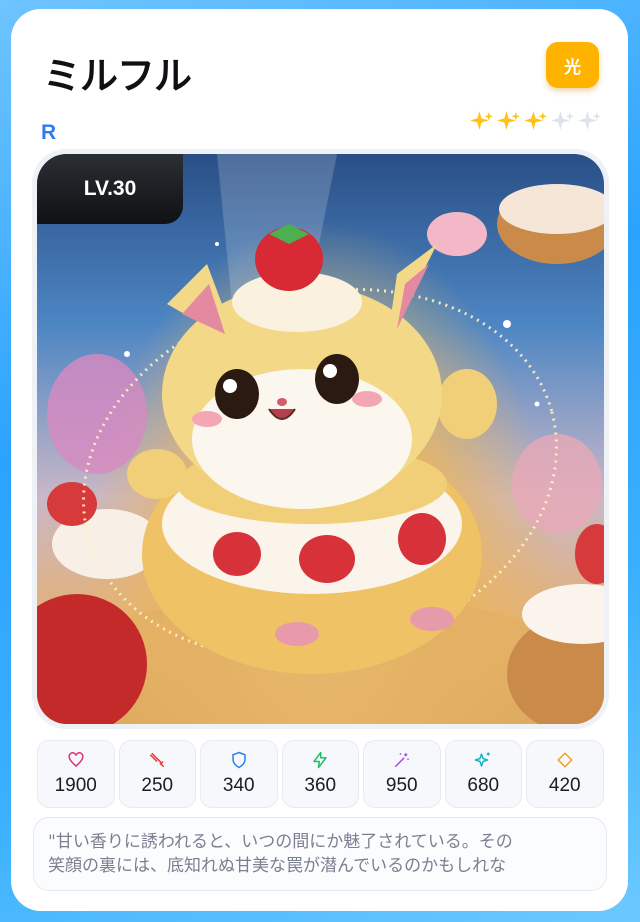 This screenshot has height=922, width=640. What do you see at coordinates (110, 189) in the screenshot?
I see `level-badge: LV.30` at bounding box center [110, 189].